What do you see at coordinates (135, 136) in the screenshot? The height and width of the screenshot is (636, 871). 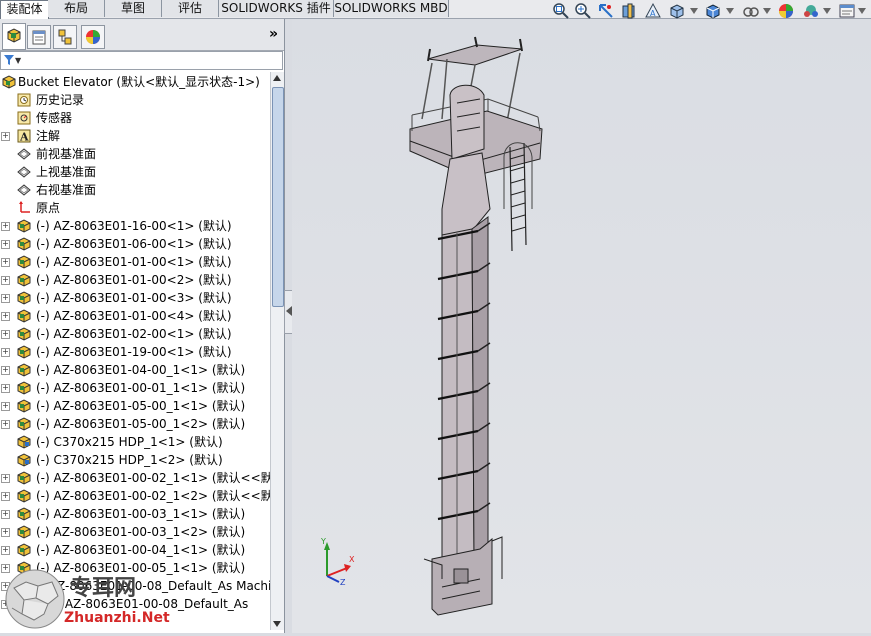 I see `tree-item: + A 注解` at bounding box center [135, 136].